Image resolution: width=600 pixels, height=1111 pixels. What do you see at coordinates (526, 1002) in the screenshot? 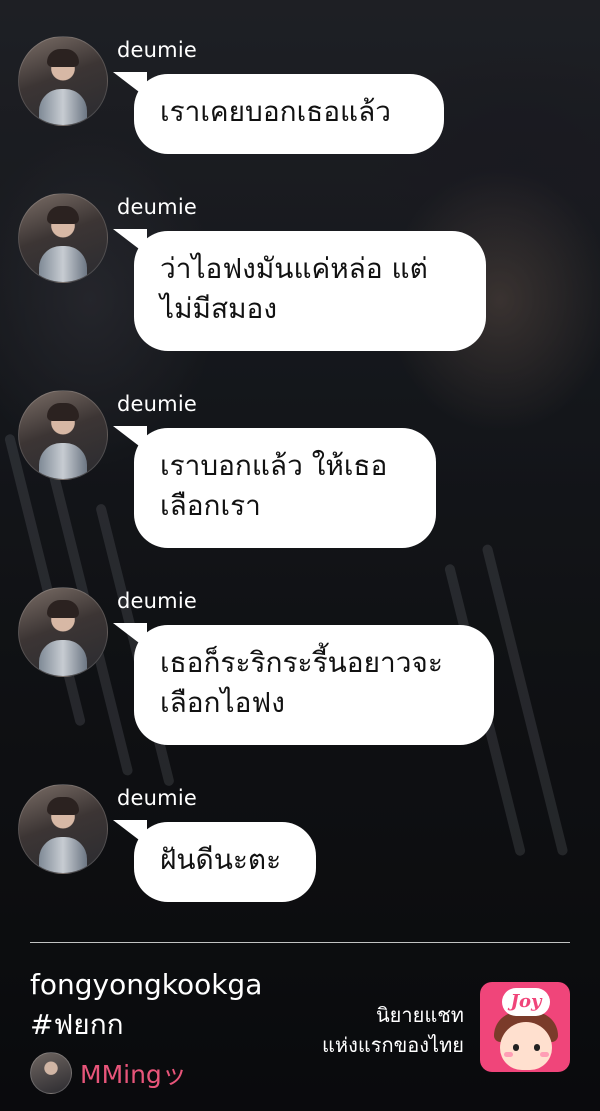
I see `joy-logo-text: Joy` at bounding box center [526, 1002].